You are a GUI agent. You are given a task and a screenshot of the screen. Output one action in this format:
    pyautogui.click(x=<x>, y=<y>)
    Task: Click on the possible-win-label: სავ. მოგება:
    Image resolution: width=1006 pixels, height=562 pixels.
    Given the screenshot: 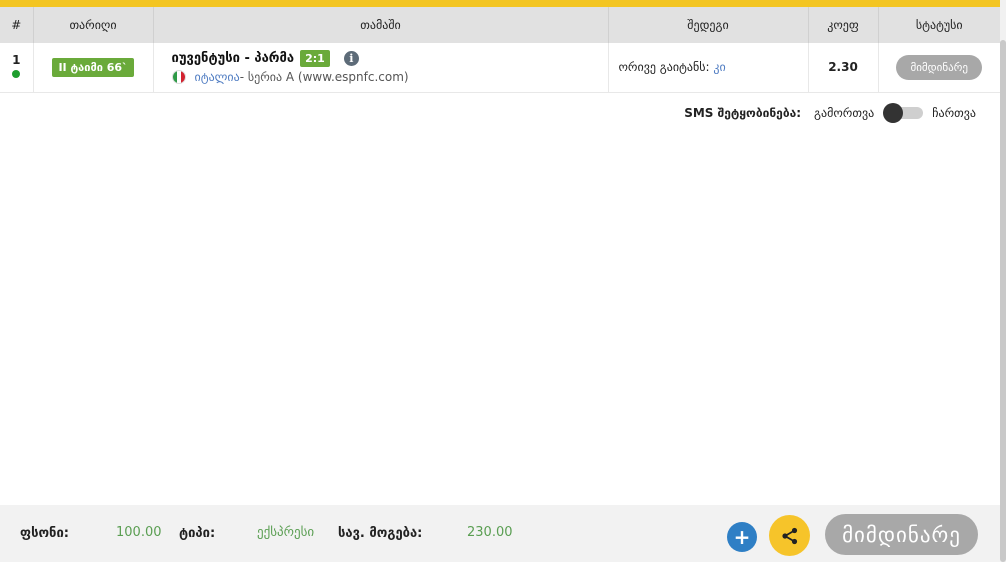 What is the action you would take?
    pyautogui.click(x=380, y=533)
    